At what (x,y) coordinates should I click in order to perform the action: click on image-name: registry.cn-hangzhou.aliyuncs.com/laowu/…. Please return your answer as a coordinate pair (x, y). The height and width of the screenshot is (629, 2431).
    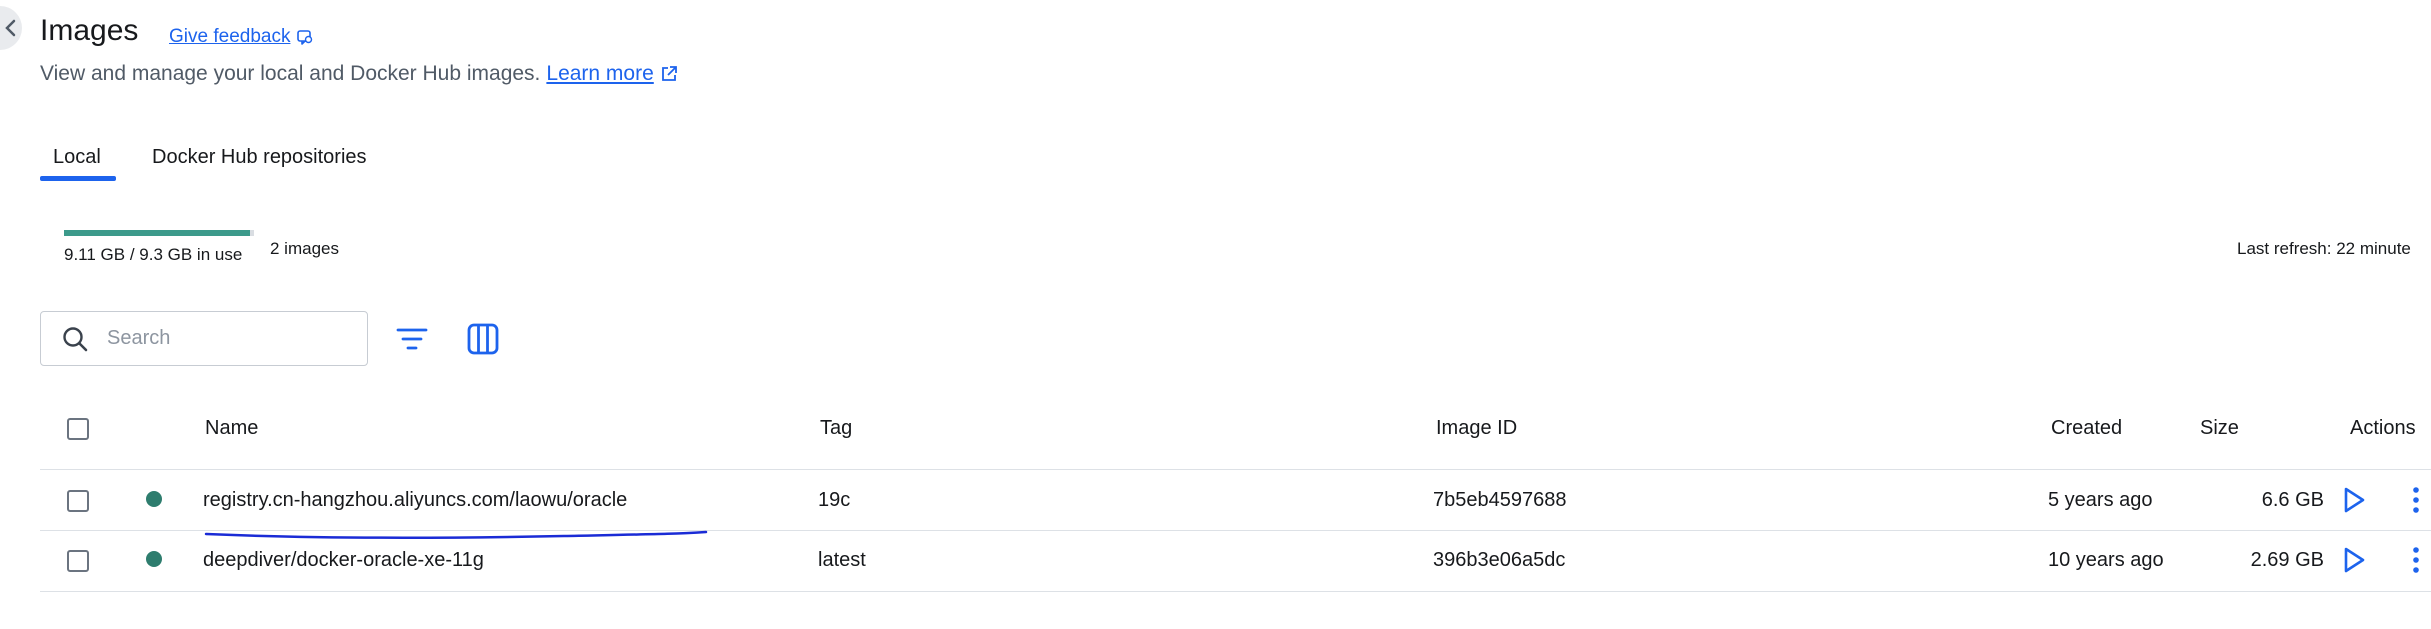
    Looking at the image, I should click on (415, 500).